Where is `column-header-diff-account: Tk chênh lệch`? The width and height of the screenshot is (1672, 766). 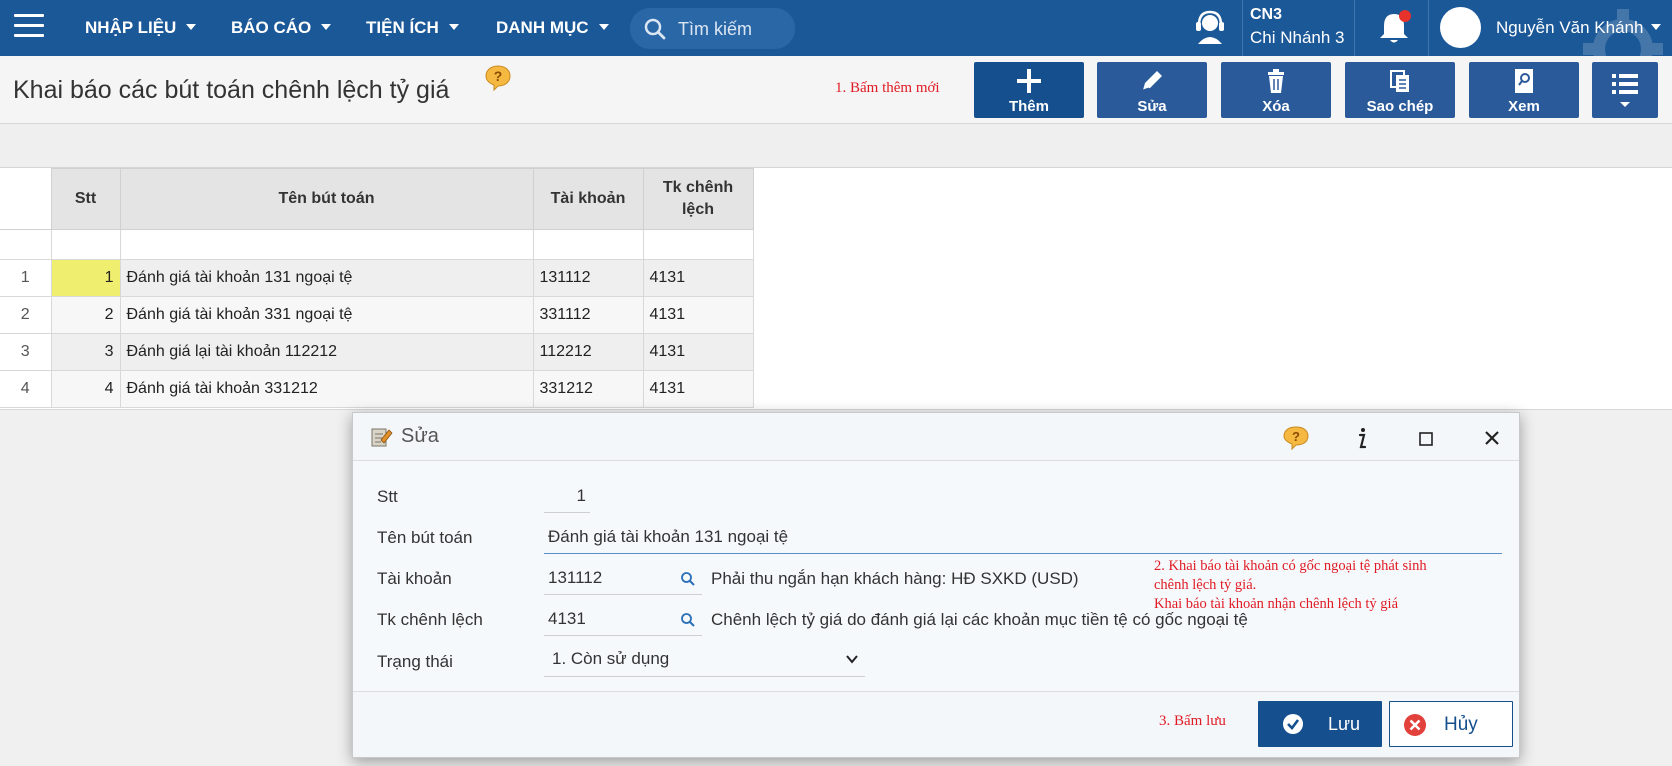 column-header-diff-account: Tk chênh lệch is located at coordinates (698, 199).